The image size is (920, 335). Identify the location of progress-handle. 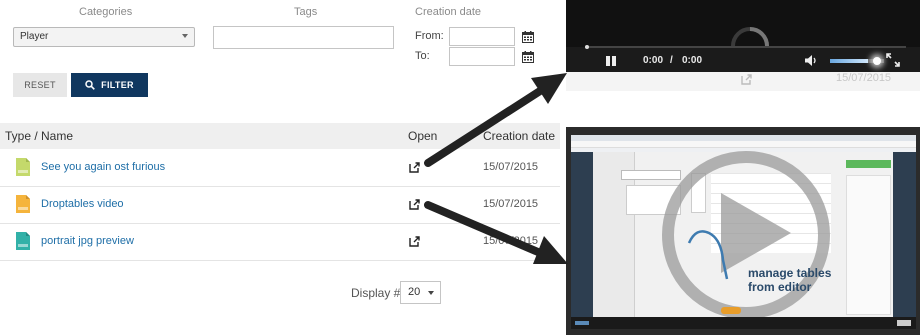
(587, 47).